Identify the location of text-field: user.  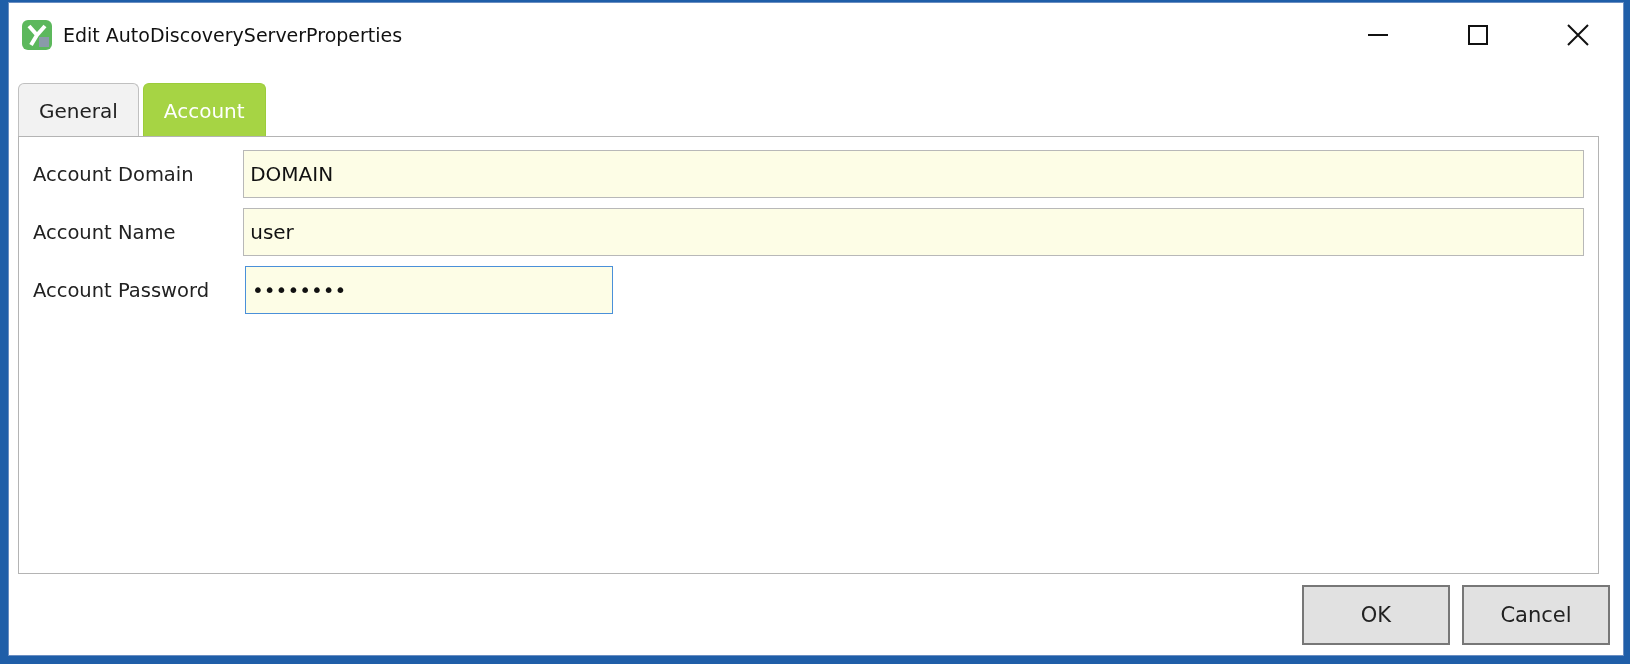
(913, 232).